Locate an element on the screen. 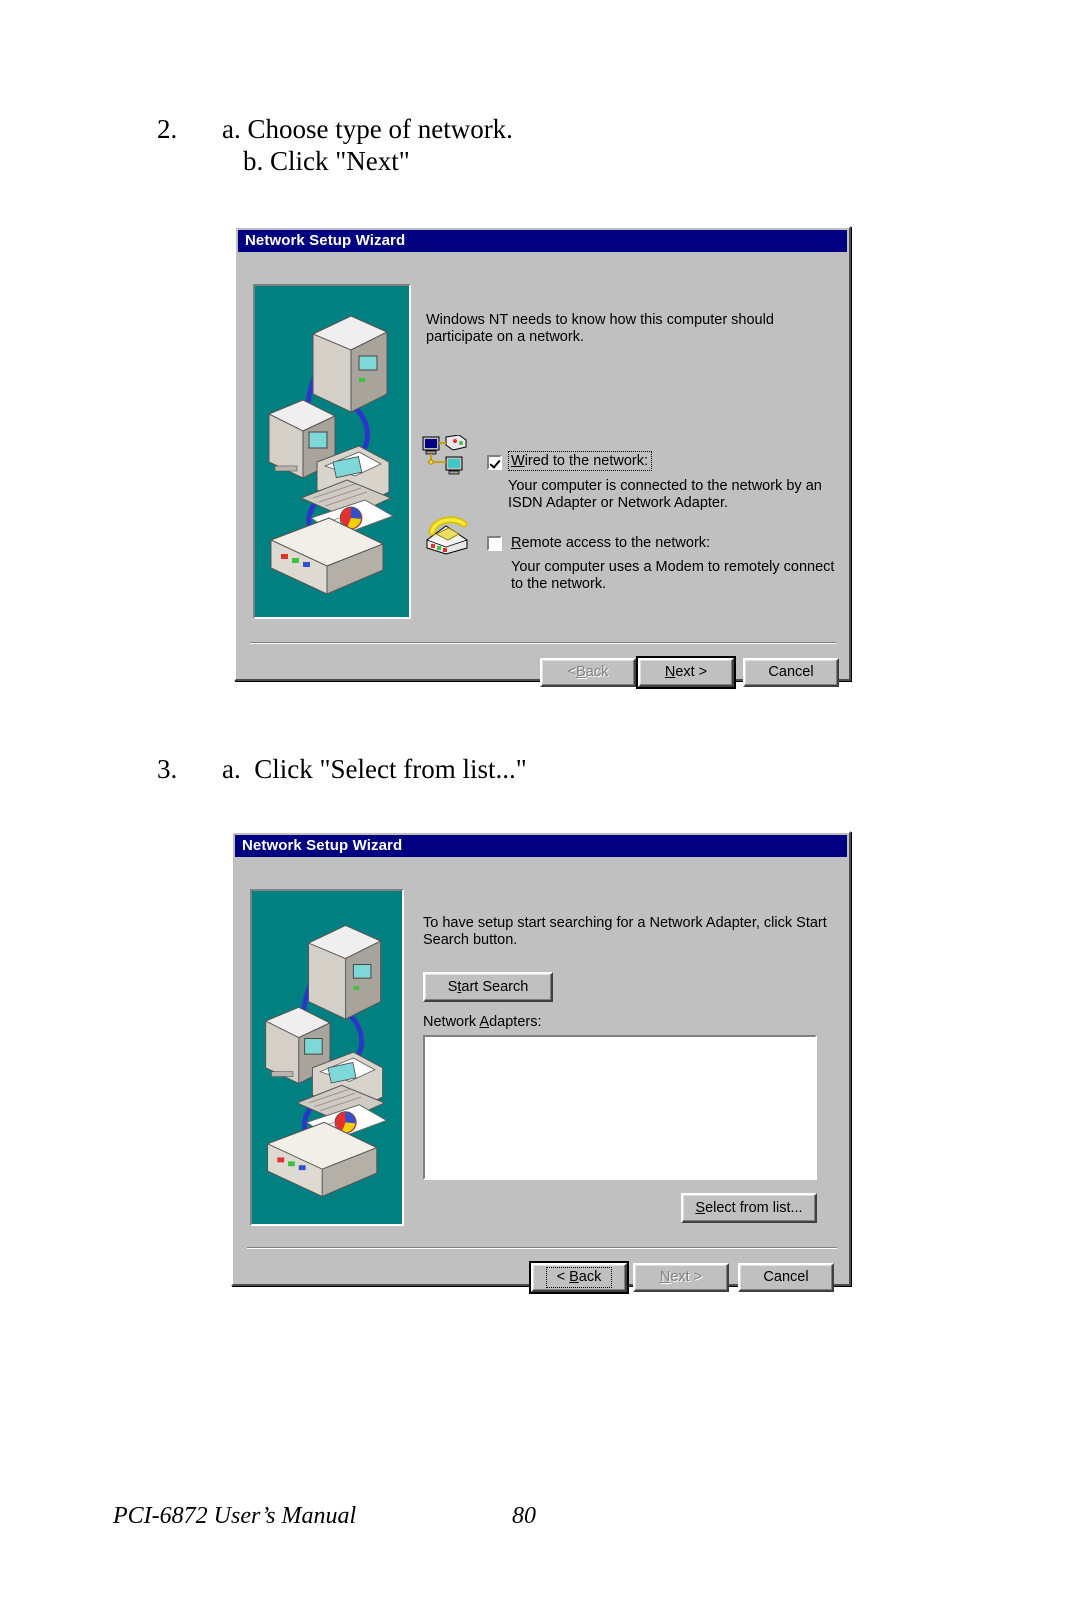 This screenshot has width=1080, height=1618. dialog-1-cancel-button: Cancel is located at coordinates (791, 672).